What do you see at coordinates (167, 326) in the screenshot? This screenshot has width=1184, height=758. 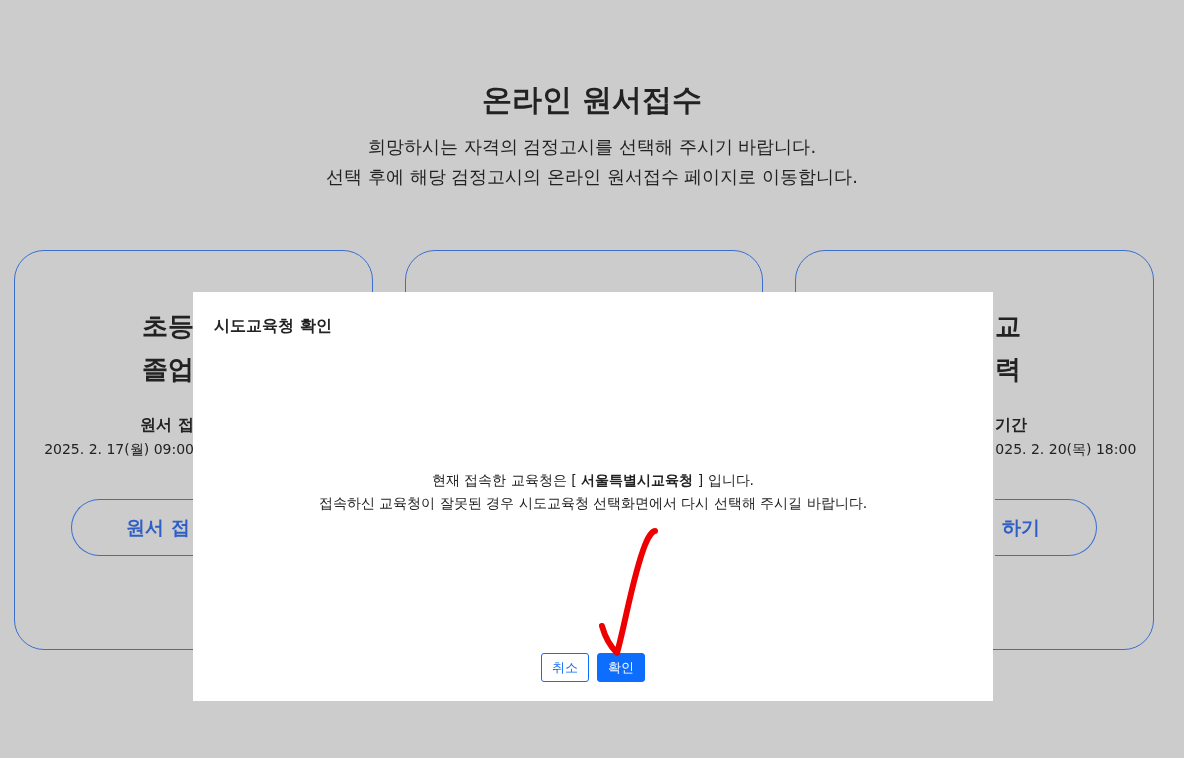 I see `card-title: 초등` at bounding box center [167, 326].